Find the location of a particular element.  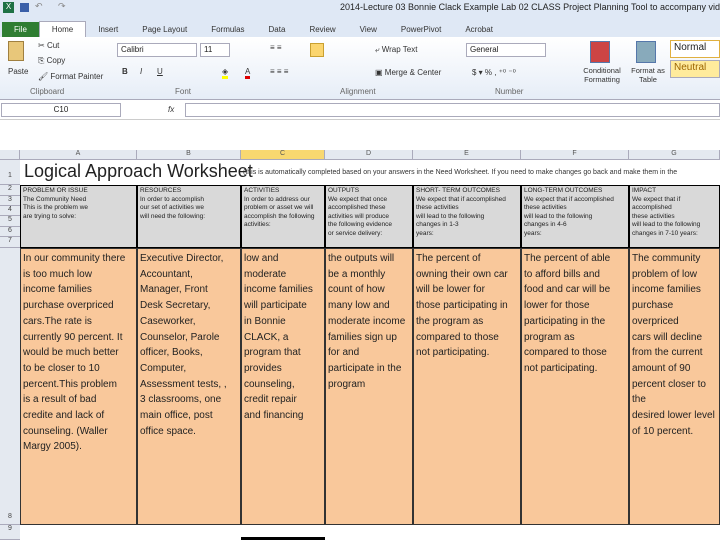

tab-insert: Insert is located at coordinates (108, 29).